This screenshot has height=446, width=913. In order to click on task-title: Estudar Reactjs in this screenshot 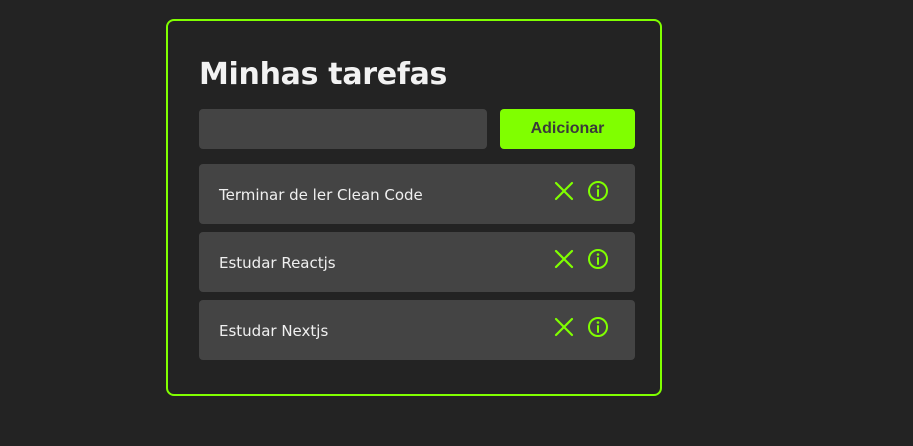, I will do `click(277, 263)`.